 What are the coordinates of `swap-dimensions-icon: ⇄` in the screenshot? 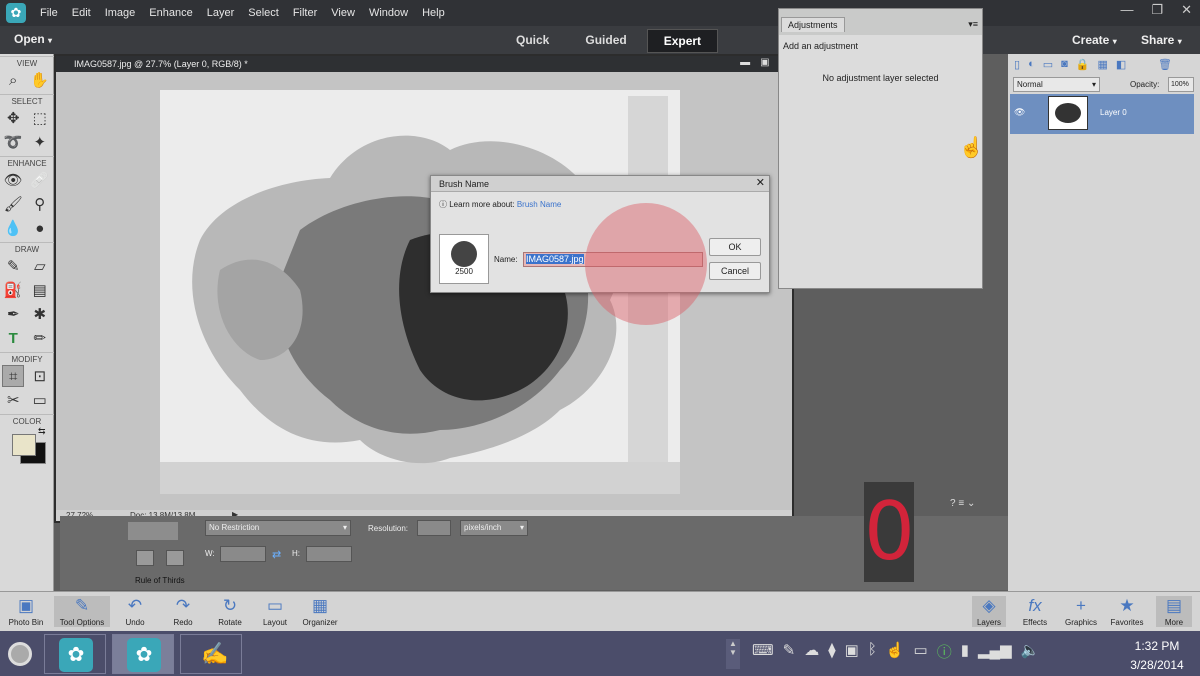 It's located at (276, 554).